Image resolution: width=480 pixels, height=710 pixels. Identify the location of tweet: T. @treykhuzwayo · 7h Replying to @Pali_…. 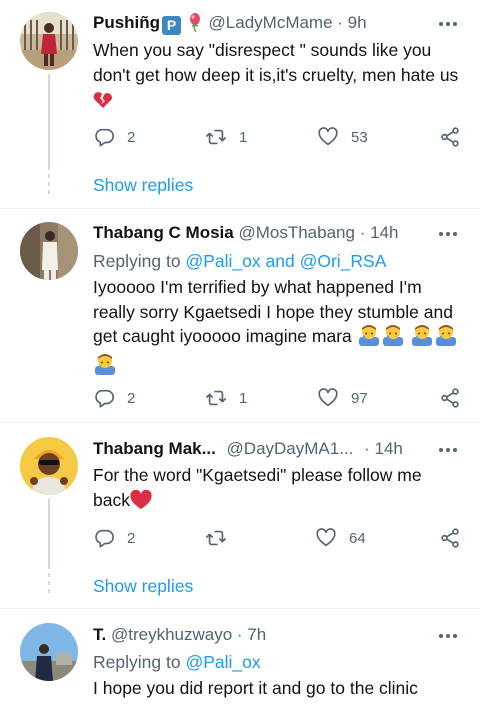
(240, 659).